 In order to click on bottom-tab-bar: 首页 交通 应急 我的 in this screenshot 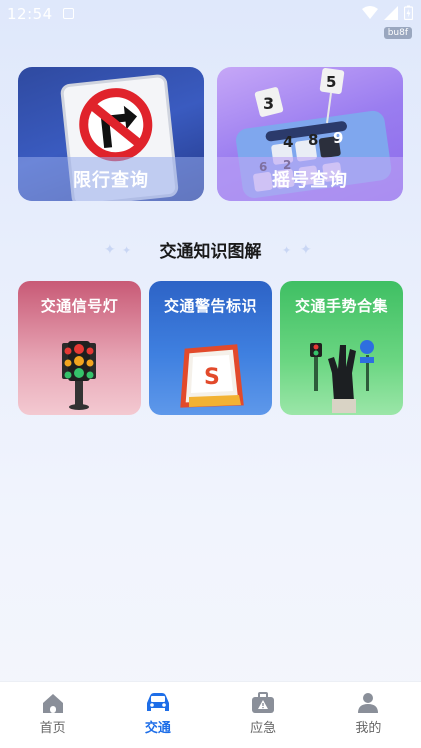, I will do `click(210, 714)`.